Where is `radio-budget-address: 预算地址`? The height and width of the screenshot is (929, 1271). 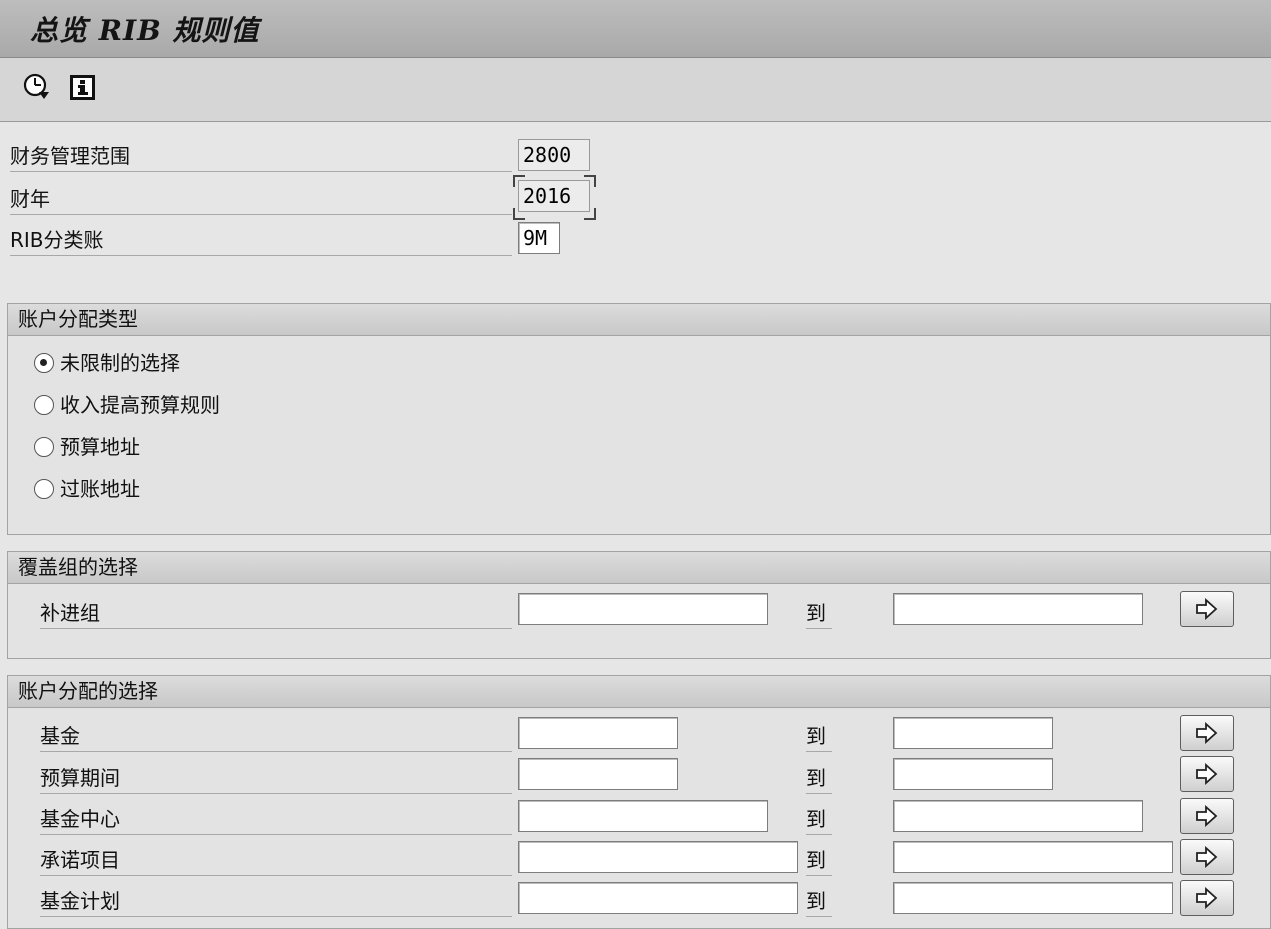 radio-budget-address: 预算地址 is located at coordinates (87, 447).